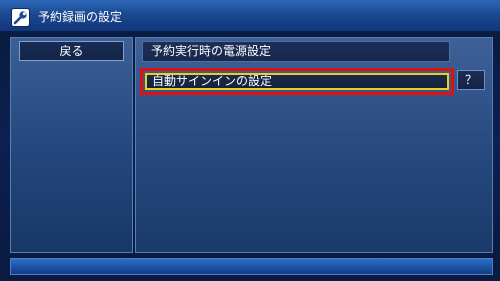 Image resolution: width=500 pixels, height=281 pixels. Describe the element at coordinates (250, 16) in the screenshot. I see `title-bar: 予約録画の設定` at that location.